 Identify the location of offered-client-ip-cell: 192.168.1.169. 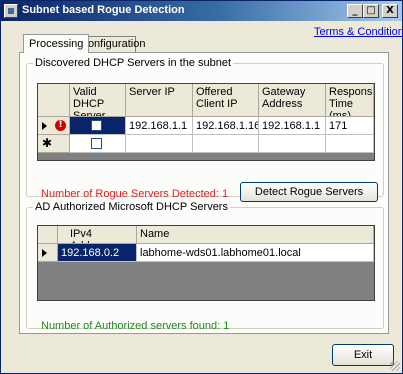
(226, 126).